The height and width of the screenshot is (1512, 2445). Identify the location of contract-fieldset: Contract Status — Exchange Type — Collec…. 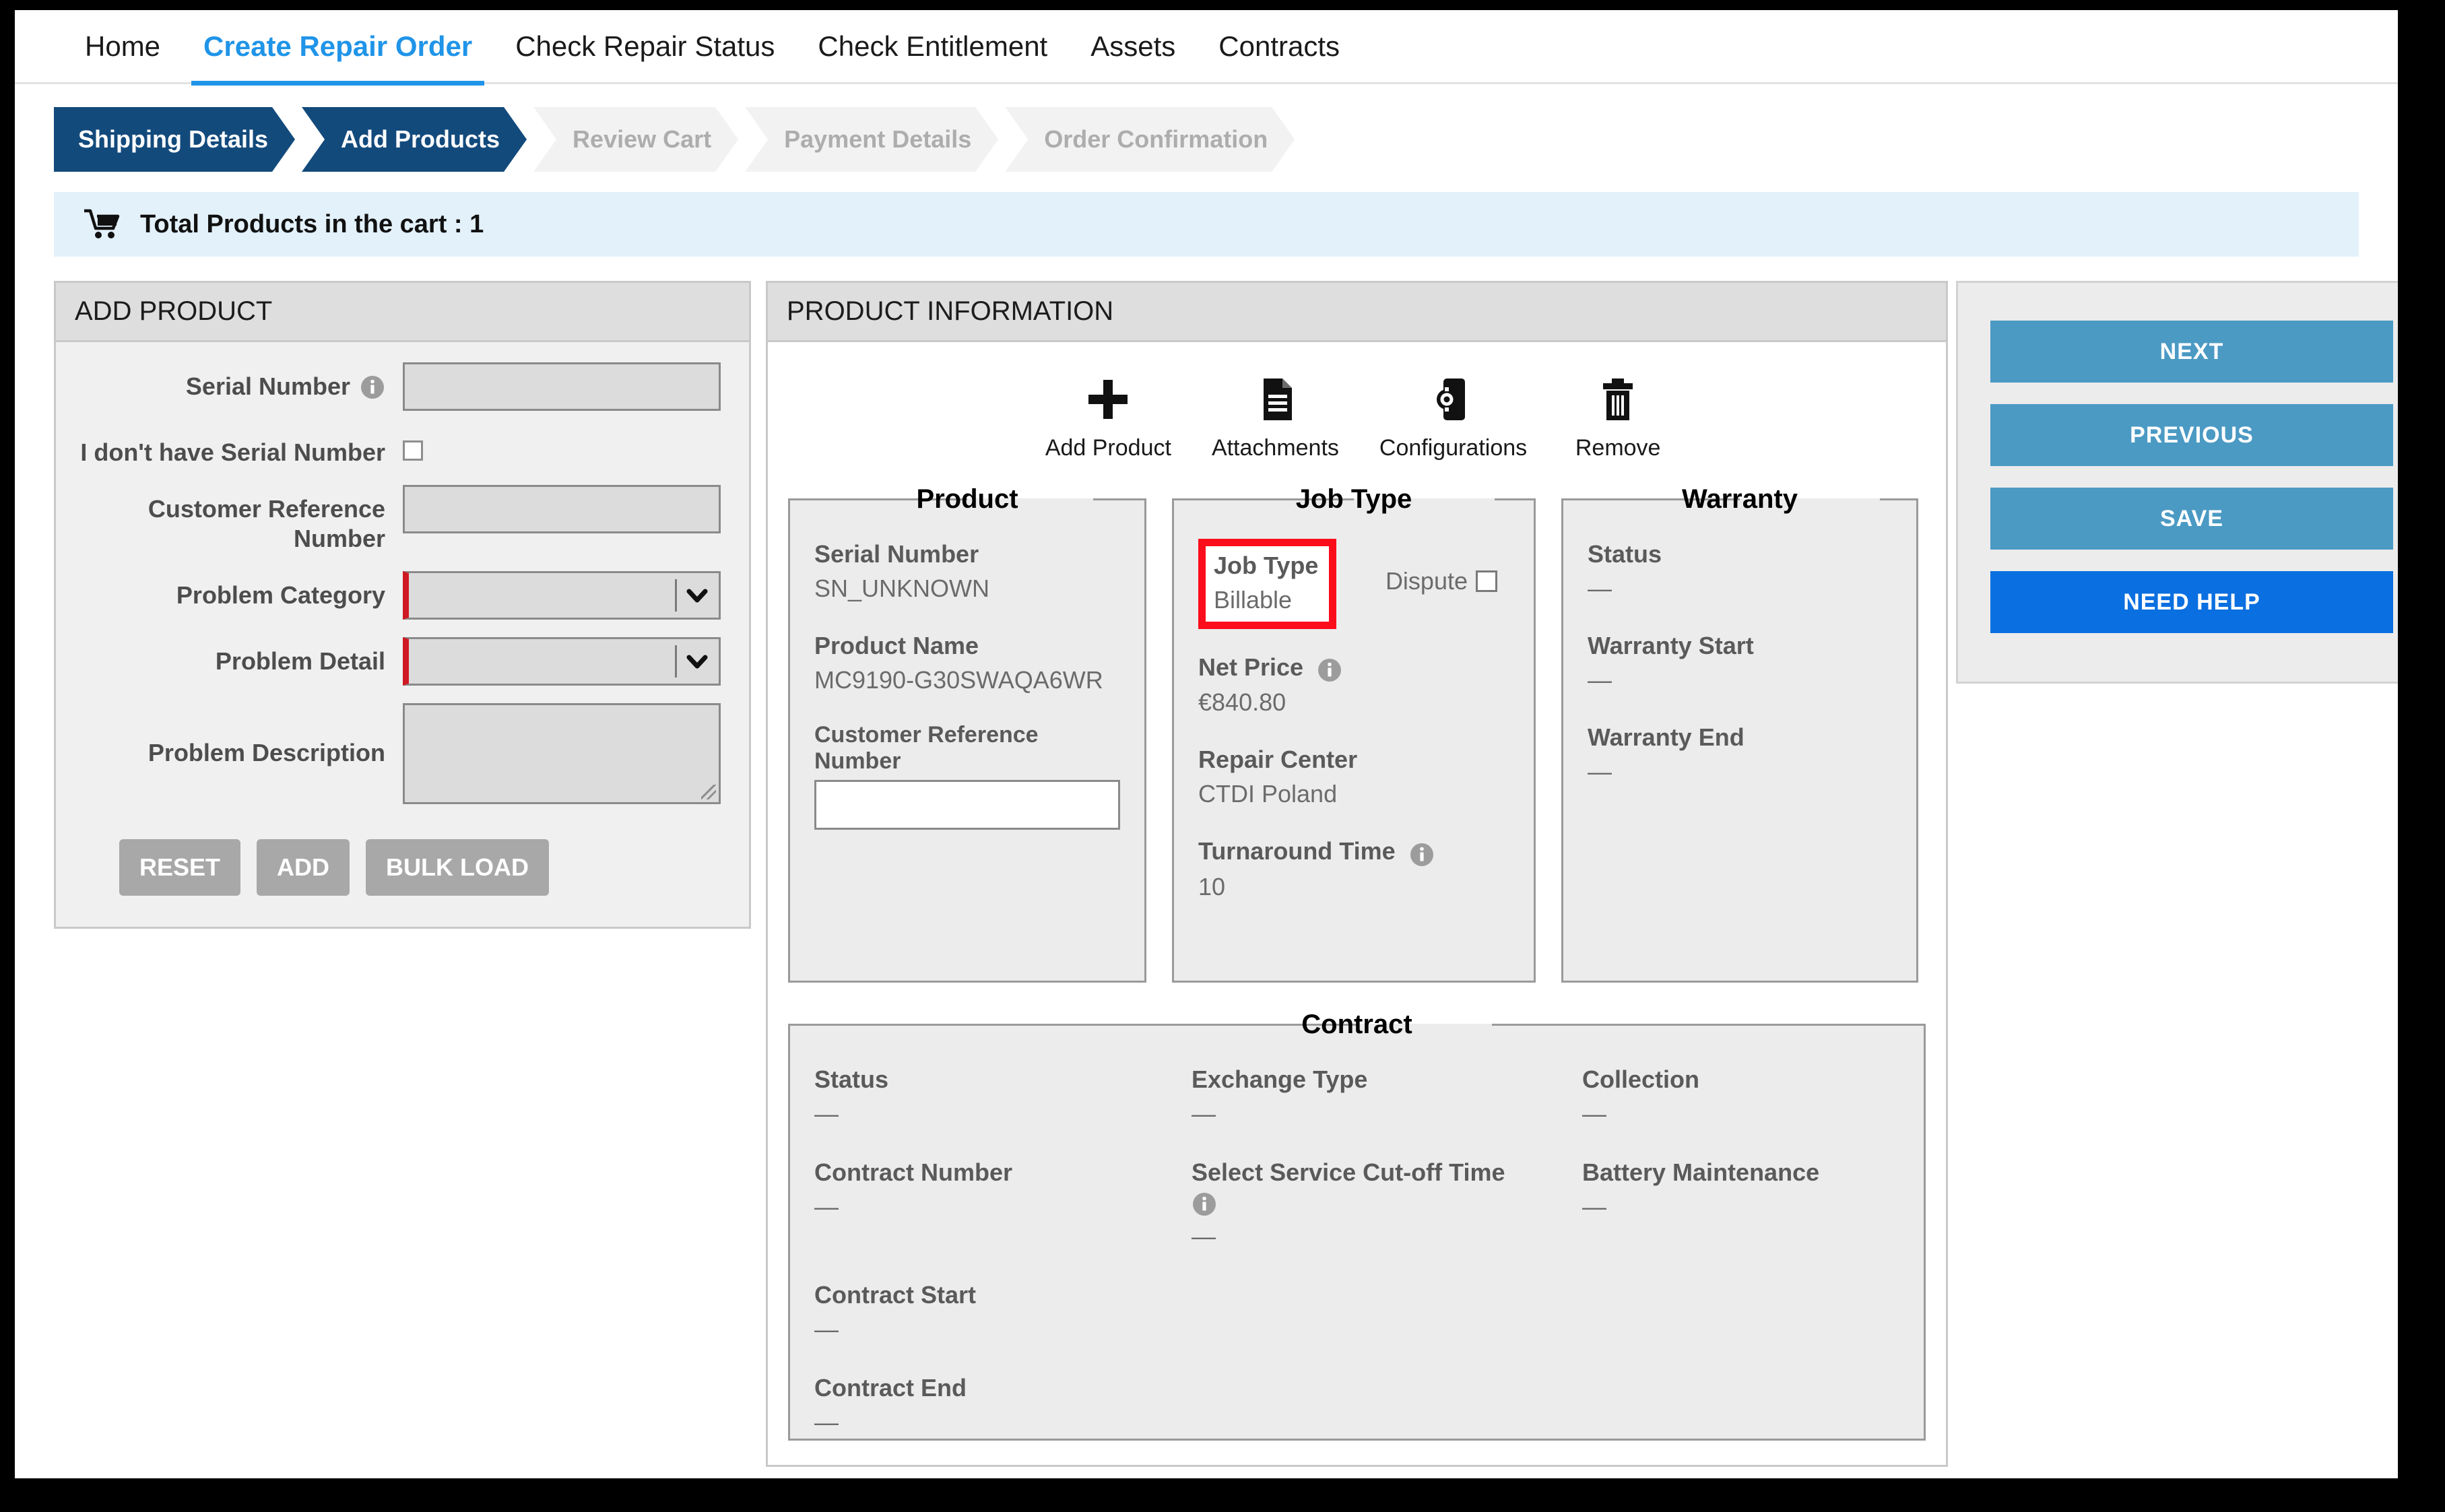
(1357, 1225).